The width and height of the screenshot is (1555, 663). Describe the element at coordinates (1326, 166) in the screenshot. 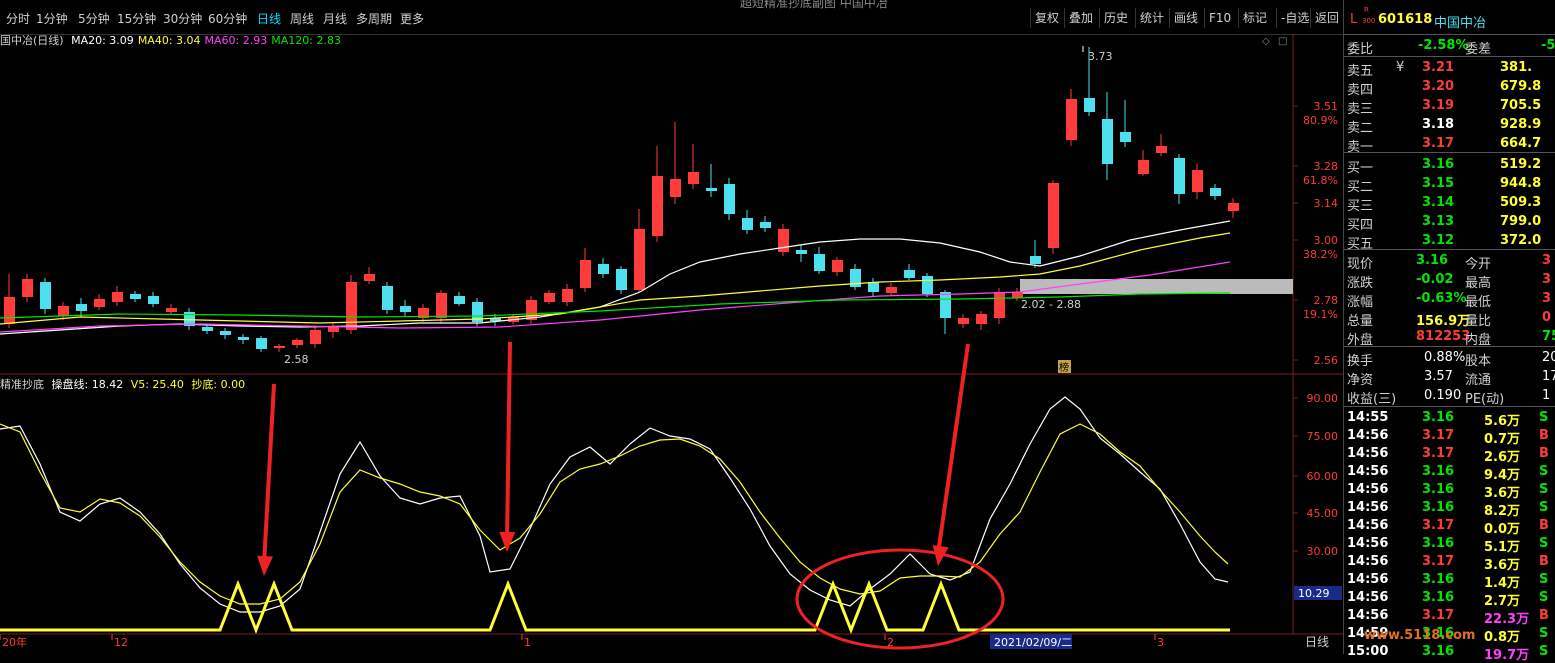

I see `price-axis-label: 3.28` at that location.